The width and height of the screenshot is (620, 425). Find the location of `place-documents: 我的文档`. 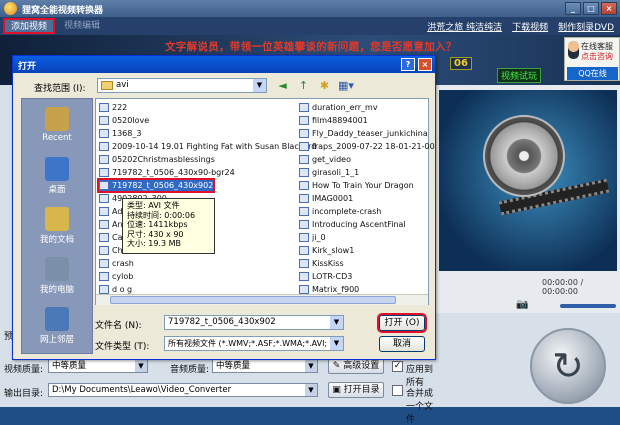

place-documents: 我的文档 is located at coordinates (57, 227).